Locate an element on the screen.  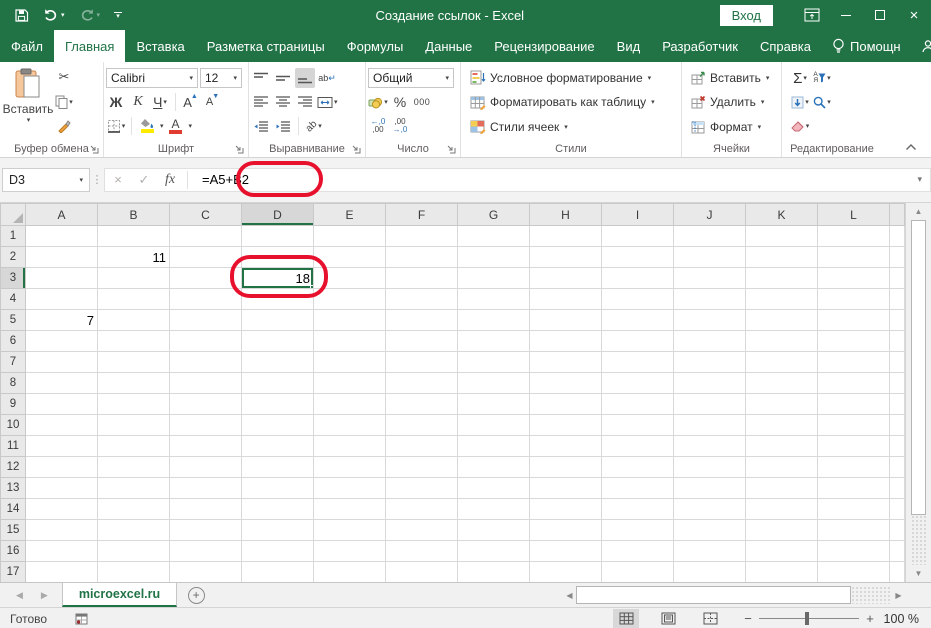
insert-cells-dropdown-icon: ▾ is located at coordinates (768, 78).